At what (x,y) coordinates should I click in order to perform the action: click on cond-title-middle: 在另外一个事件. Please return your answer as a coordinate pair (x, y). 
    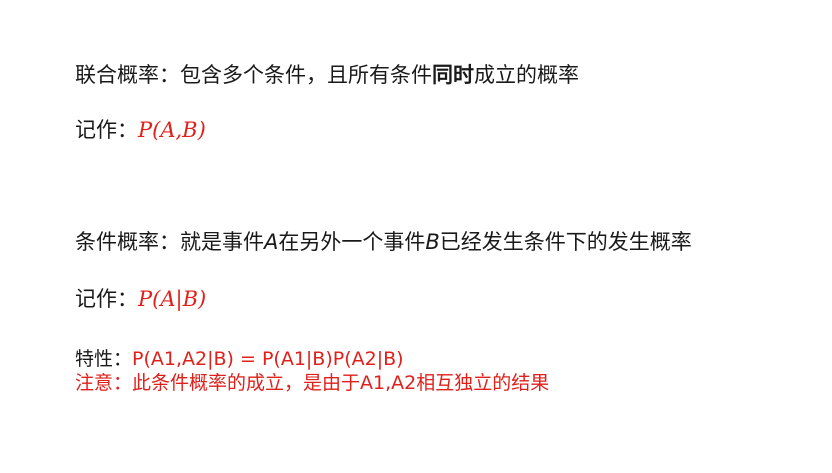
    Looking at the image, I should click on (352, 242).